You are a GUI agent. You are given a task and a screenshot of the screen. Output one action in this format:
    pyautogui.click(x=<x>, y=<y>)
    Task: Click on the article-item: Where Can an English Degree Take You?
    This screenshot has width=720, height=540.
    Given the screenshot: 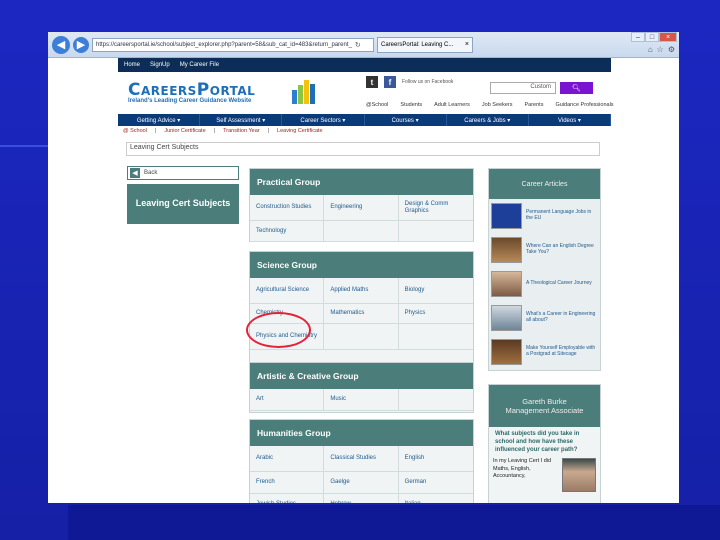 What is the action you would take?
    pyautogui.click(x=544, y=250)
    